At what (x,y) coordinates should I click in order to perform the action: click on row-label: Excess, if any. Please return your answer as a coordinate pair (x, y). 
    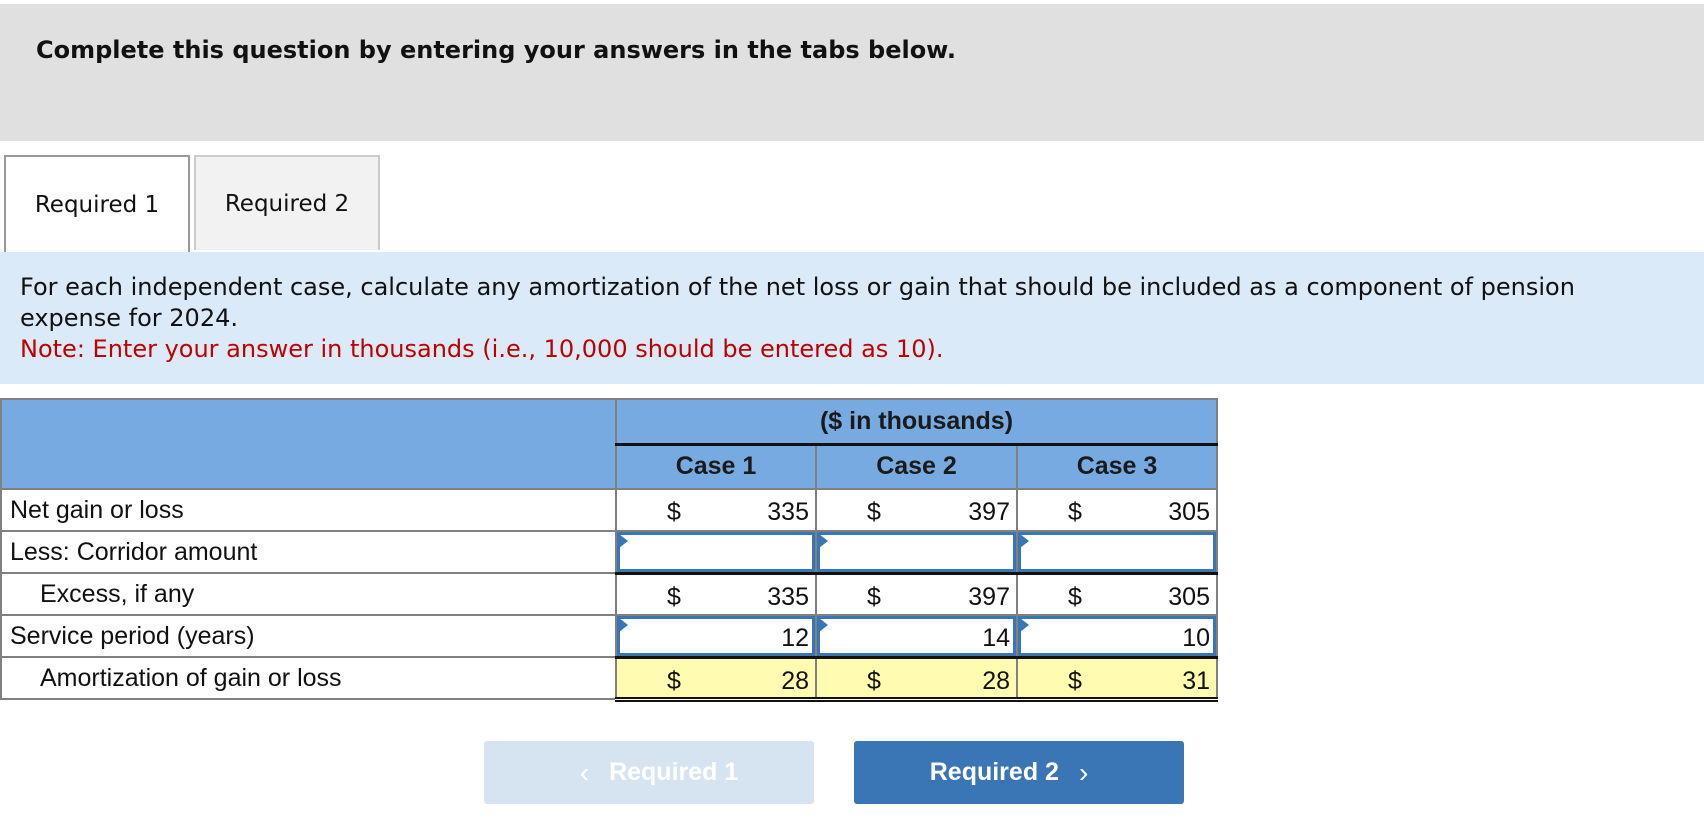
    Looking at the image, I should click on (308, 594).